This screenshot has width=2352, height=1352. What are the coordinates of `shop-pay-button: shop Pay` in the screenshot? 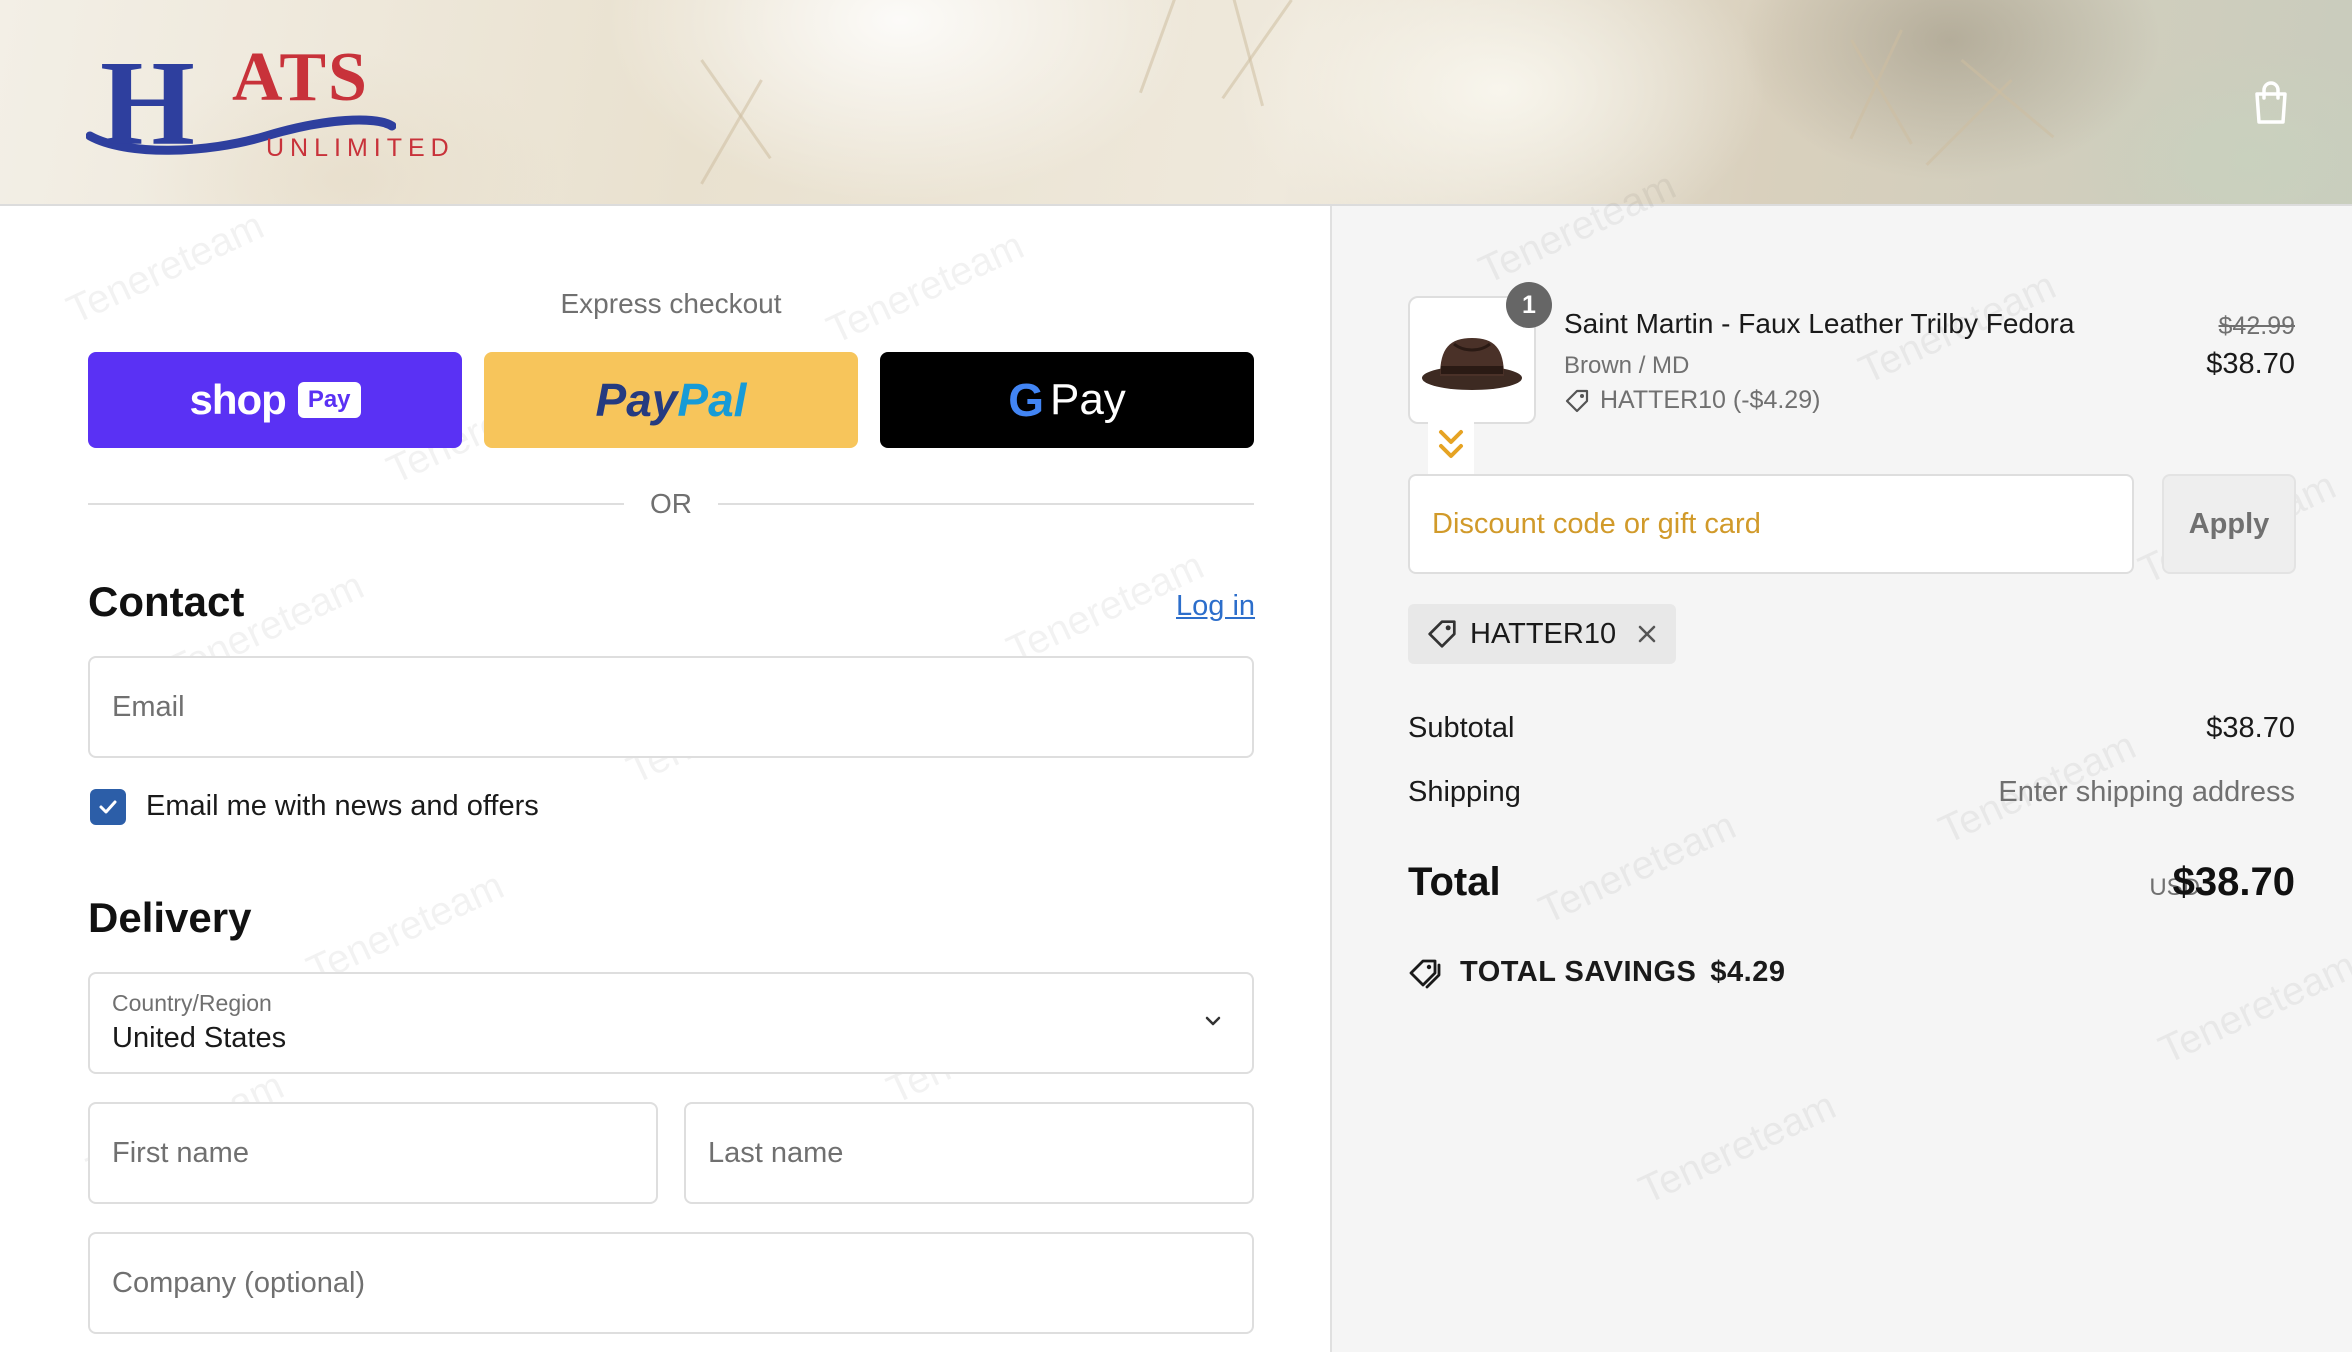 It's located at (275, 400).